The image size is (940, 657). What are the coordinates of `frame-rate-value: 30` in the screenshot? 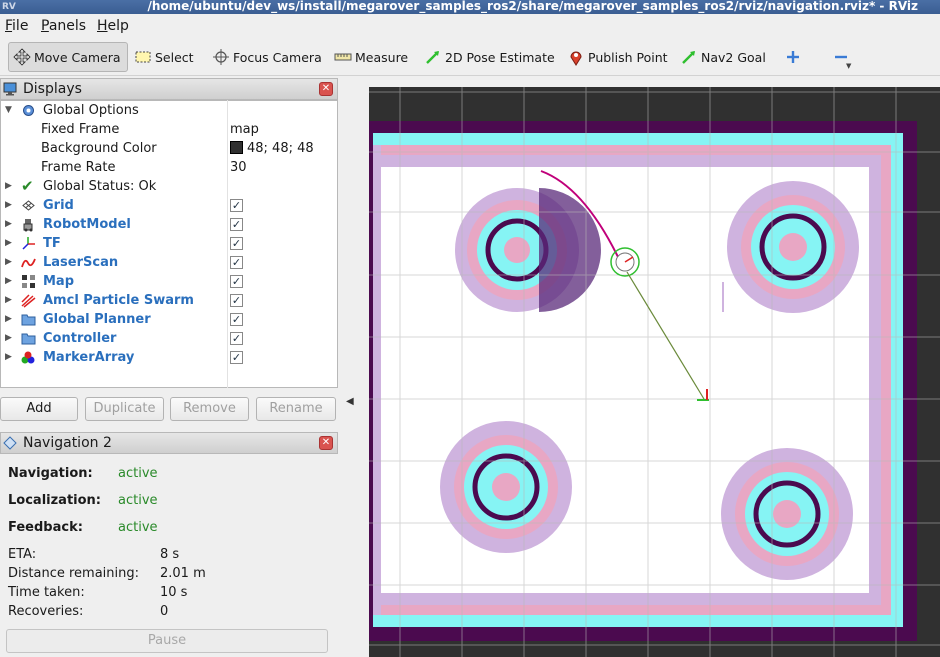 It's located at (238, 167).